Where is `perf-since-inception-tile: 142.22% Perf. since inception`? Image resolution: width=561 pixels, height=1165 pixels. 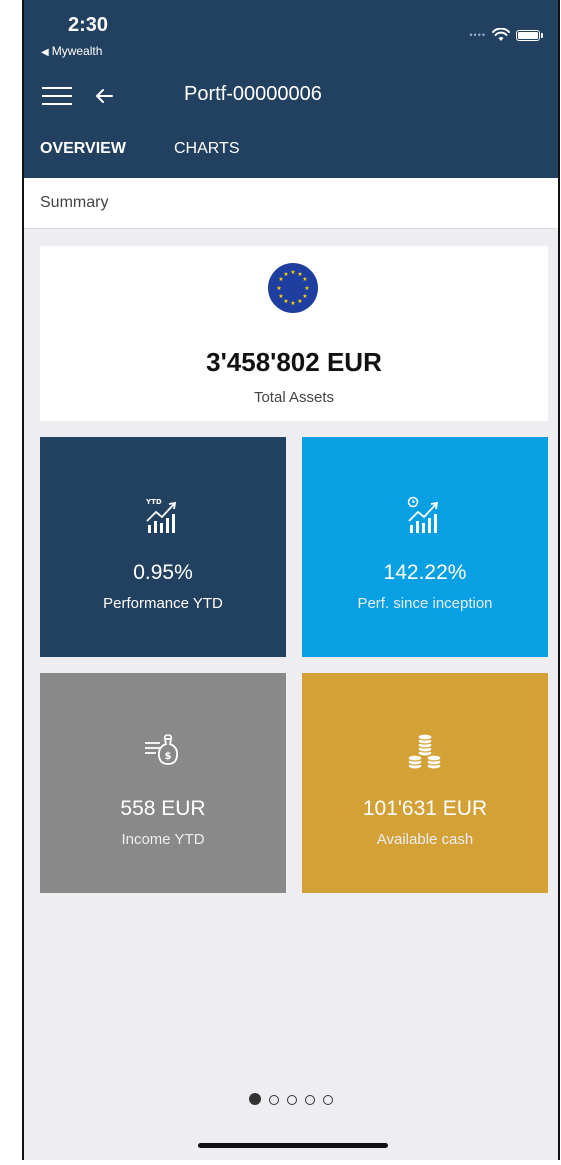
perf-since-inception-tile: 142.22% Perf. since inception is located at coordinates (425, 547).